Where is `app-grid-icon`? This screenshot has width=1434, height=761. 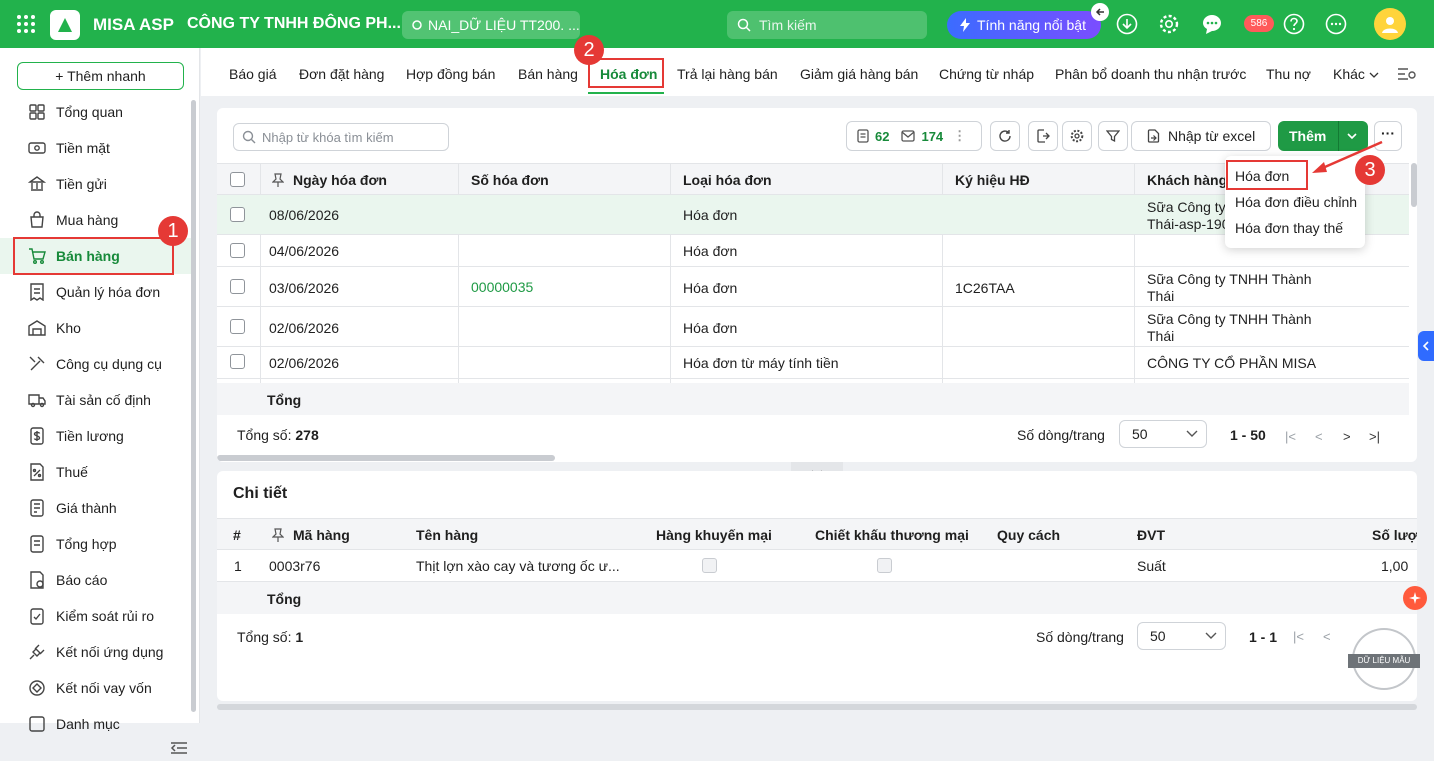
app-grid-icon is located at coordinates (26, 24).